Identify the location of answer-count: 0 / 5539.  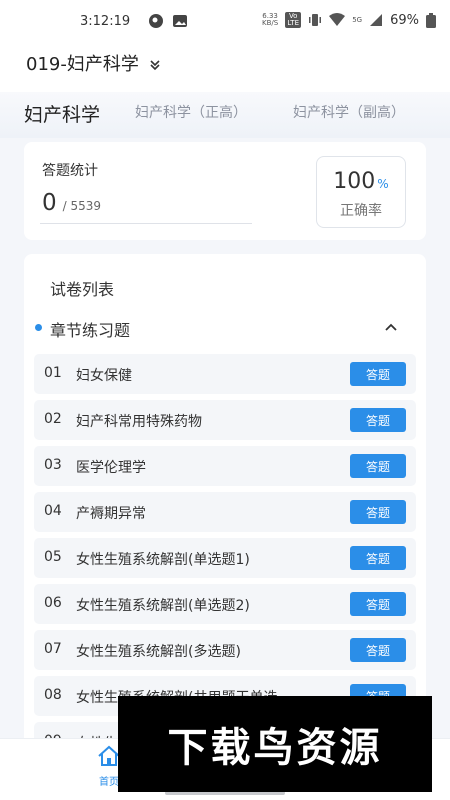
(71, 203).